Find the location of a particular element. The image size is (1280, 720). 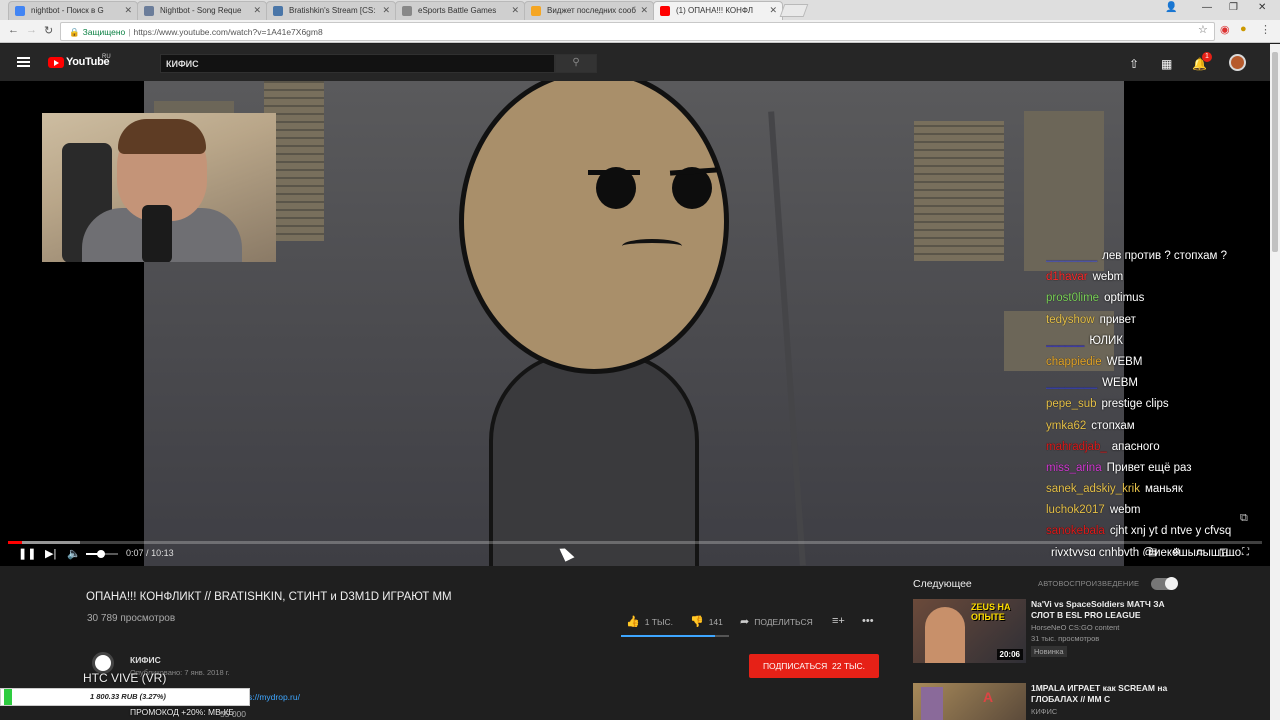

time-display: 0:07 / 10:13 is located at coordinates (150, 553).